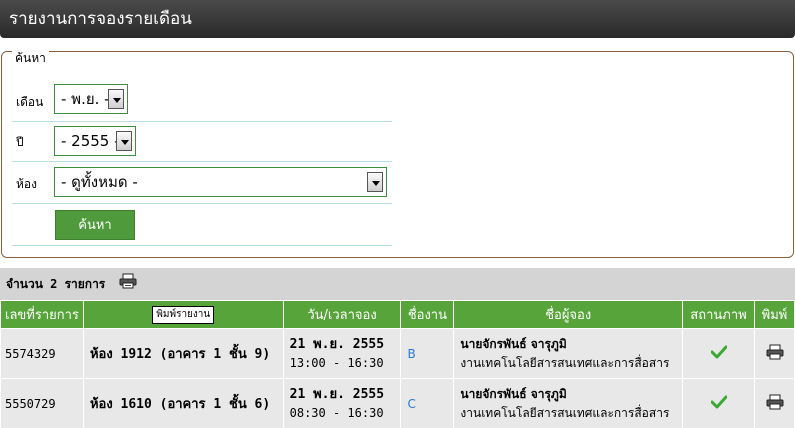 This screenshot has height=428, width=795. I want to click on search-button: ค้นหา, so click(95, 225).